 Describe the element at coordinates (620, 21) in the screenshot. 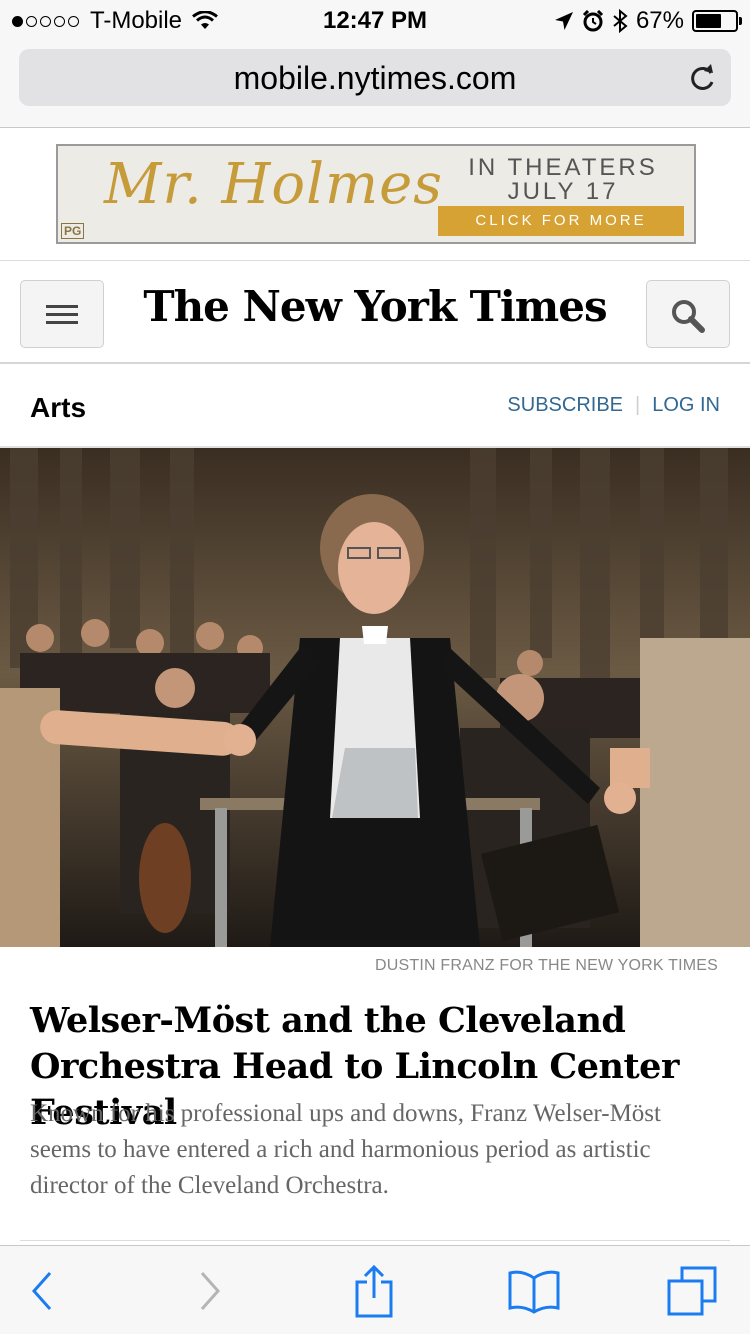

I see `bluetooth-icon` at that location.